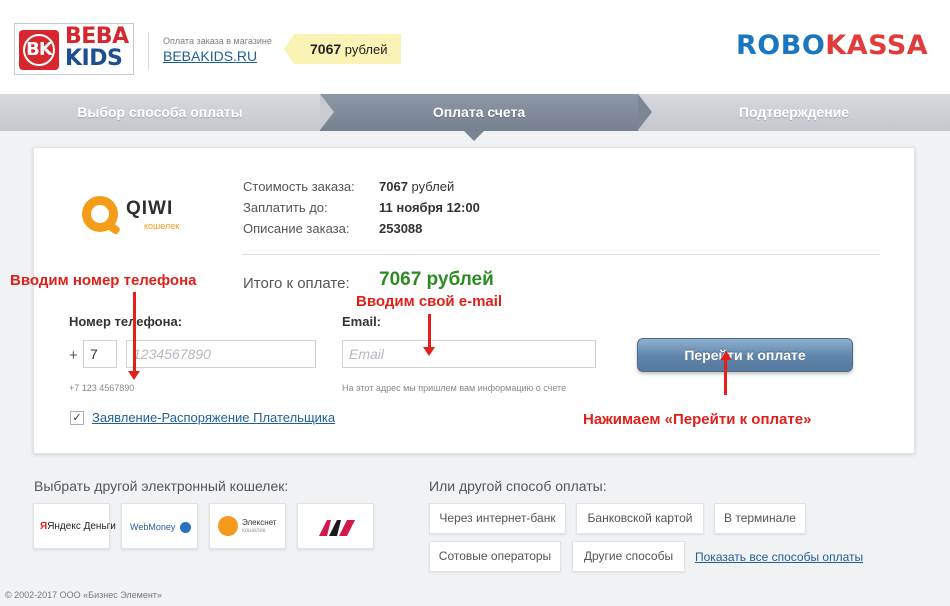 This screenshot has width=950, height=606. Describe the element at coordinates (436, 279) in the screenshot. I see `total-value: 7067 рублей` at that location.